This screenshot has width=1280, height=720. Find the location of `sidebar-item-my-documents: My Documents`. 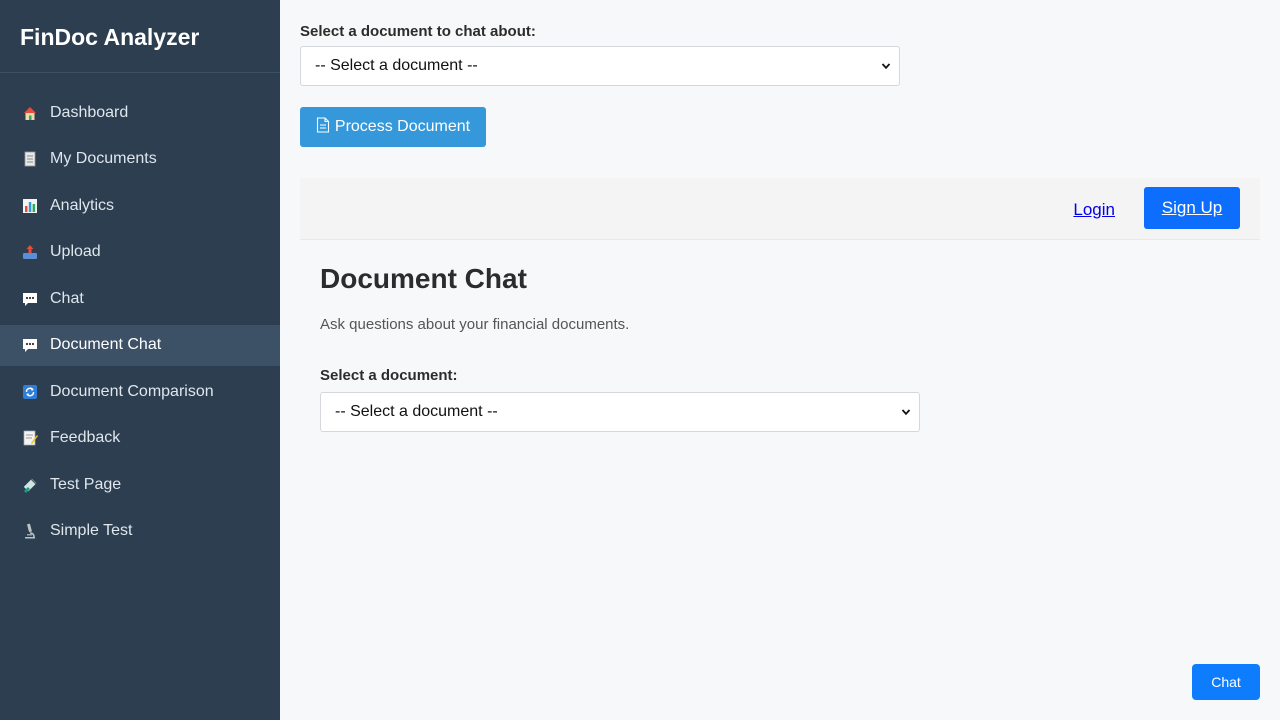

sidebar-item-my-documents: My Documents is located at coordinates (140, 159).